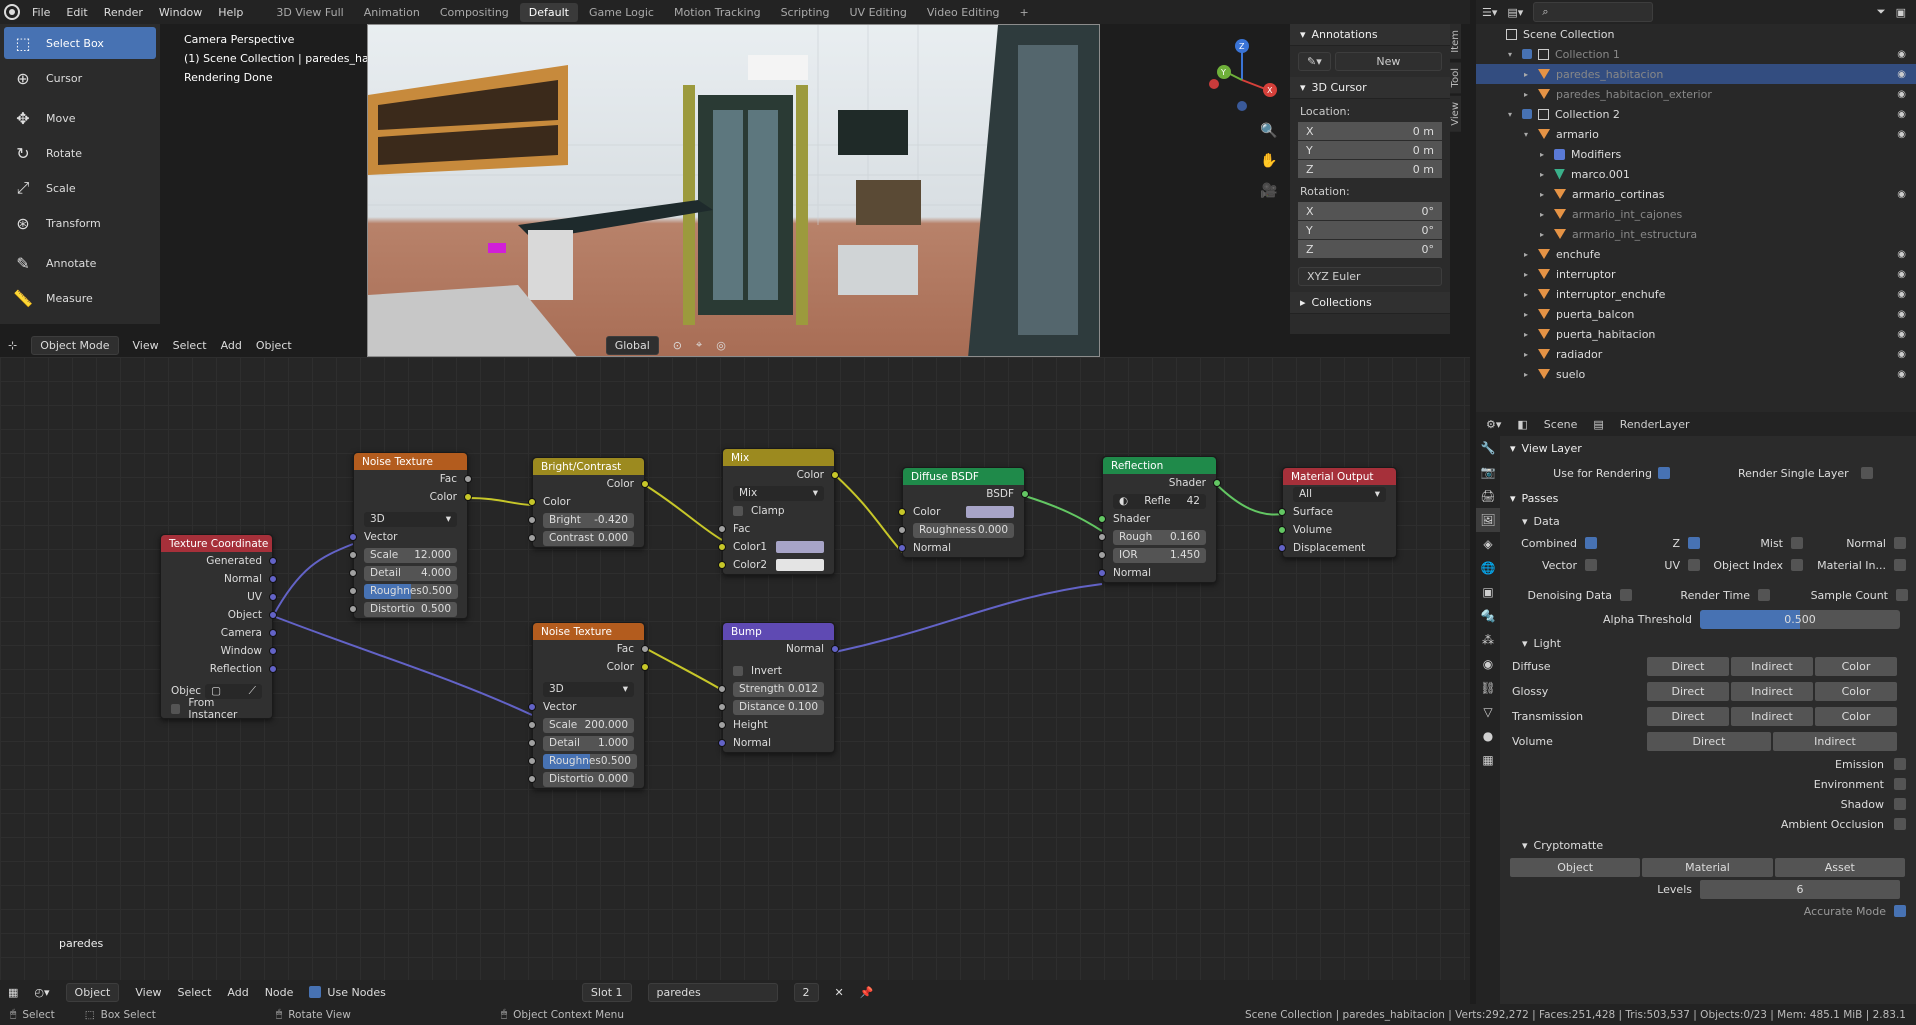  What do you see at coordinates (1162, 483) in the screenshot?
I see `socket-shader-out: Shader` at bounding box center [1162, 483].